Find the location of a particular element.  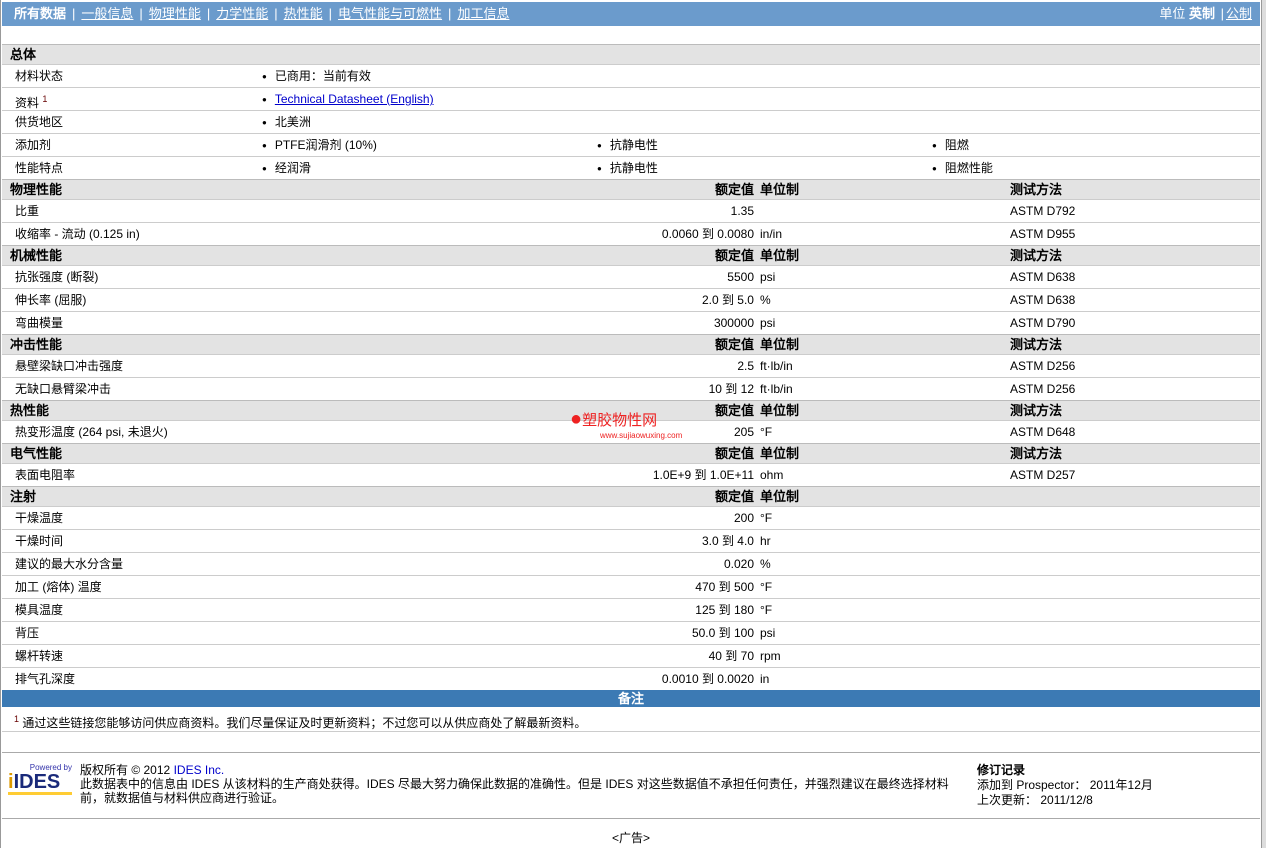

property-name: 热变形温度 (264 psi, 未退火) is located at coordinates (91, 432).